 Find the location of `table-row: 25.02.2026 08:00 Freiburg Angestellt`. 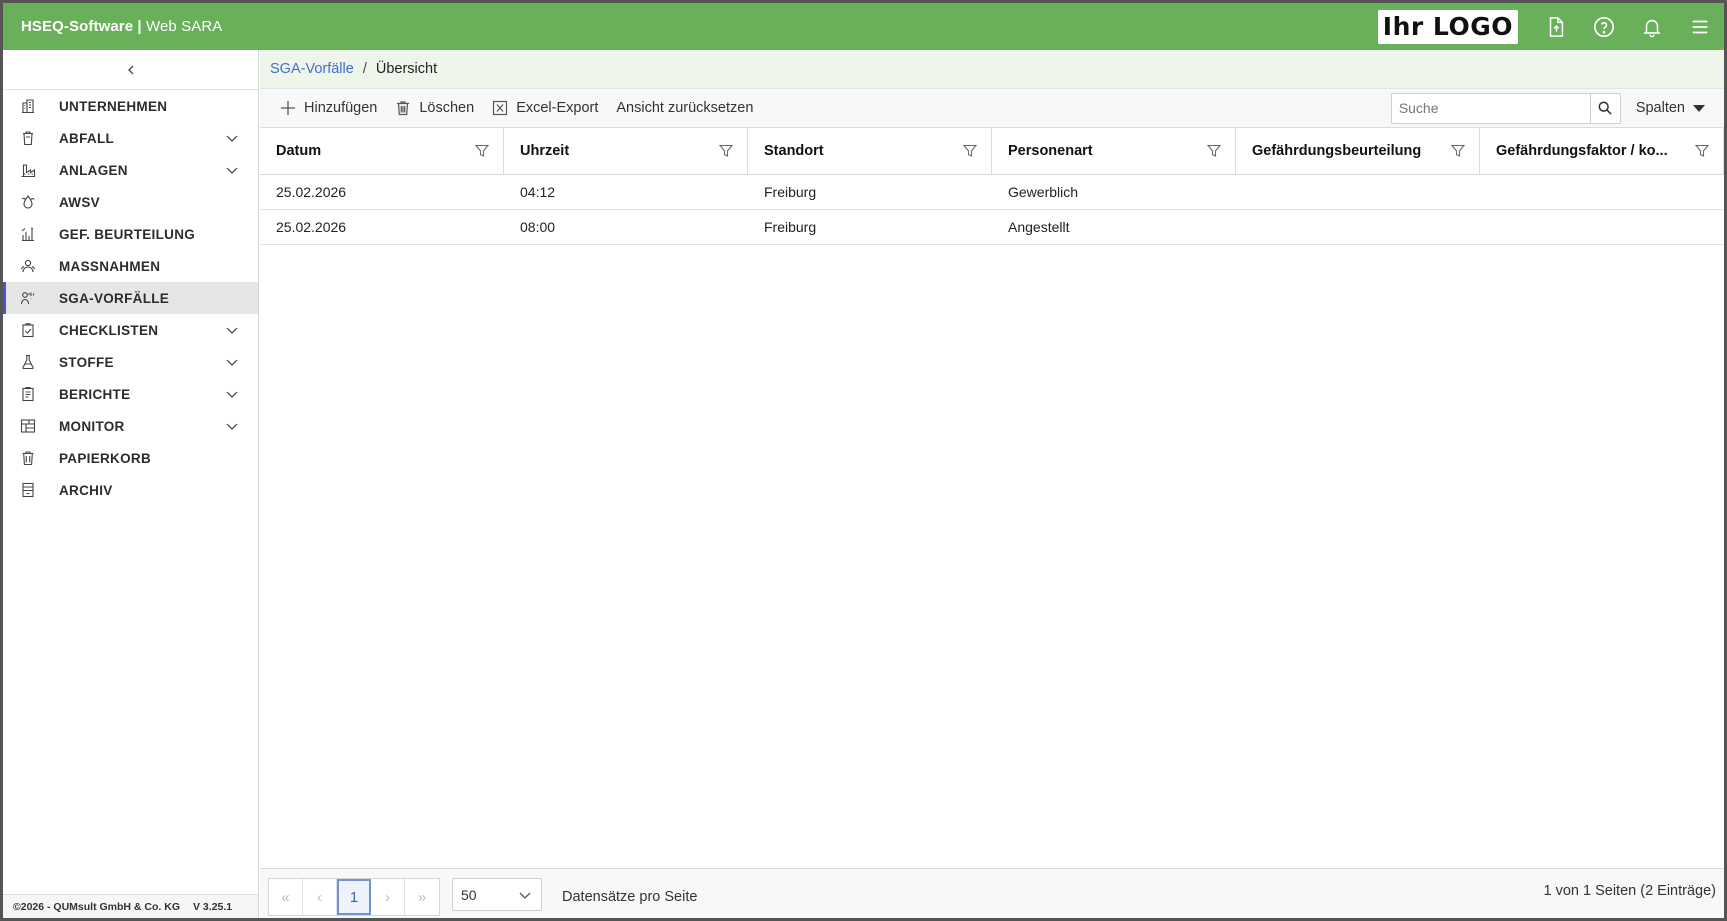

table-row: 25.02.2026 08:00 Freiburg Angestellt is located at coordinates (992, 227).